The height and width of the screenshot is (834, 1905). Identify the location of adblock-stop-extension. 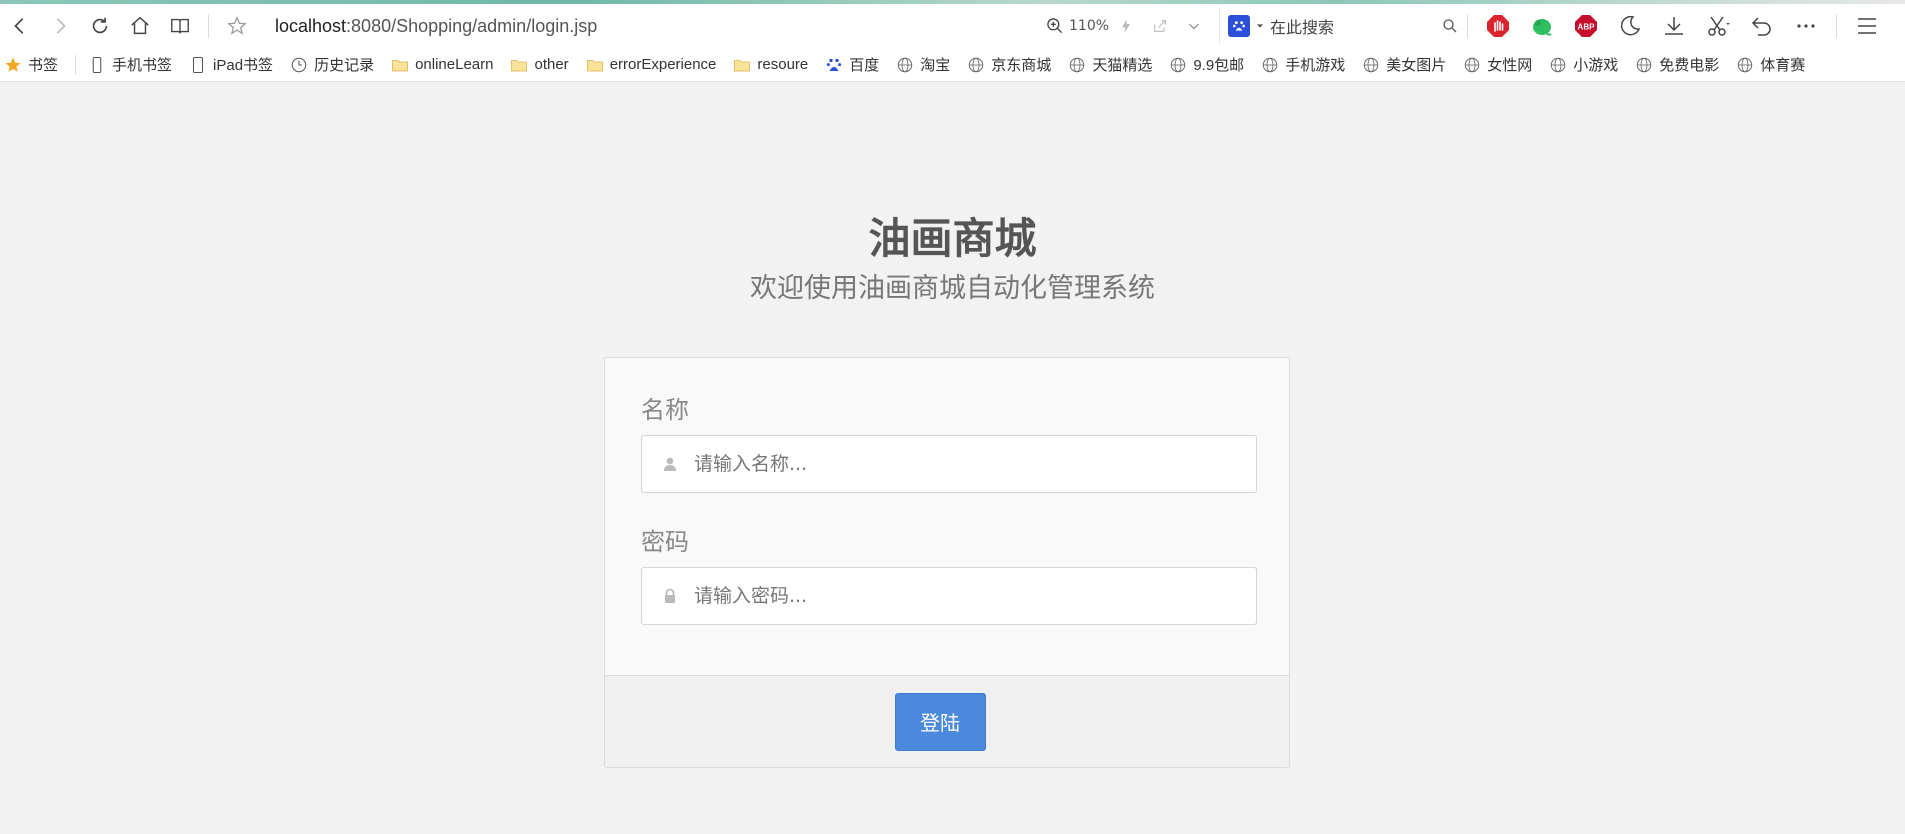
(1498, 26).